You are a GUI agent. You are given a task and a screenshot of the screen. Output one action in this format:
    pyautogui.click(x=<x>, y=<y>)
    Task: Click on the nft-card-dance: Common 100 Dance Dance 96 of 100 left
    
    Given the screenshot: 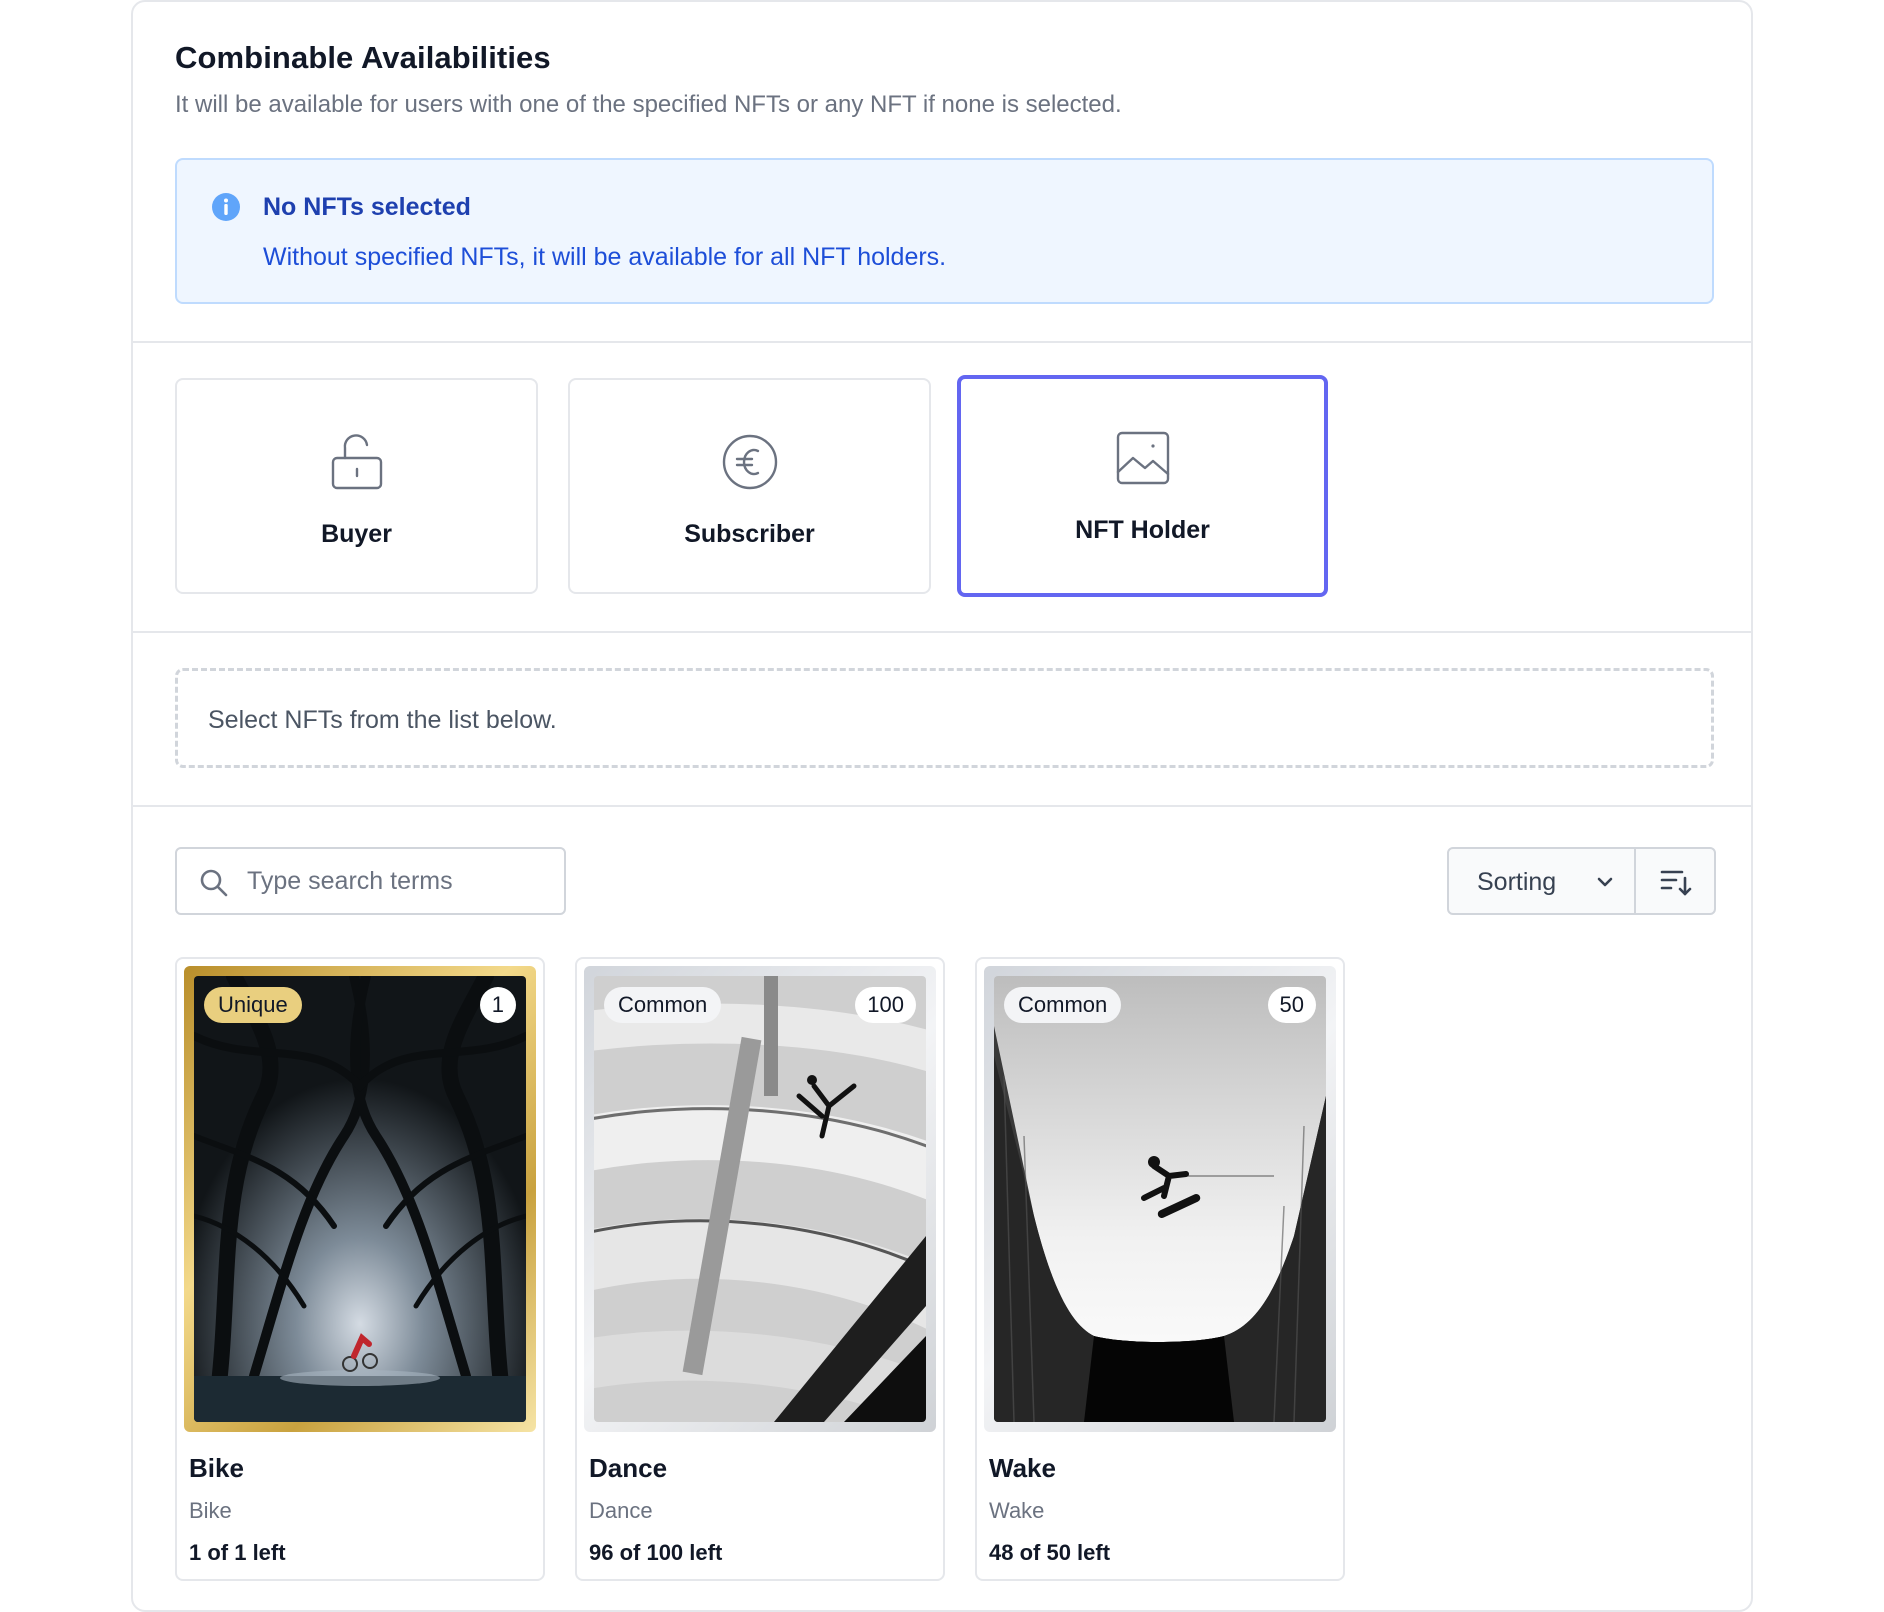 What is the action you would take?
    pyautogui.click(x=760, y=1269)
    